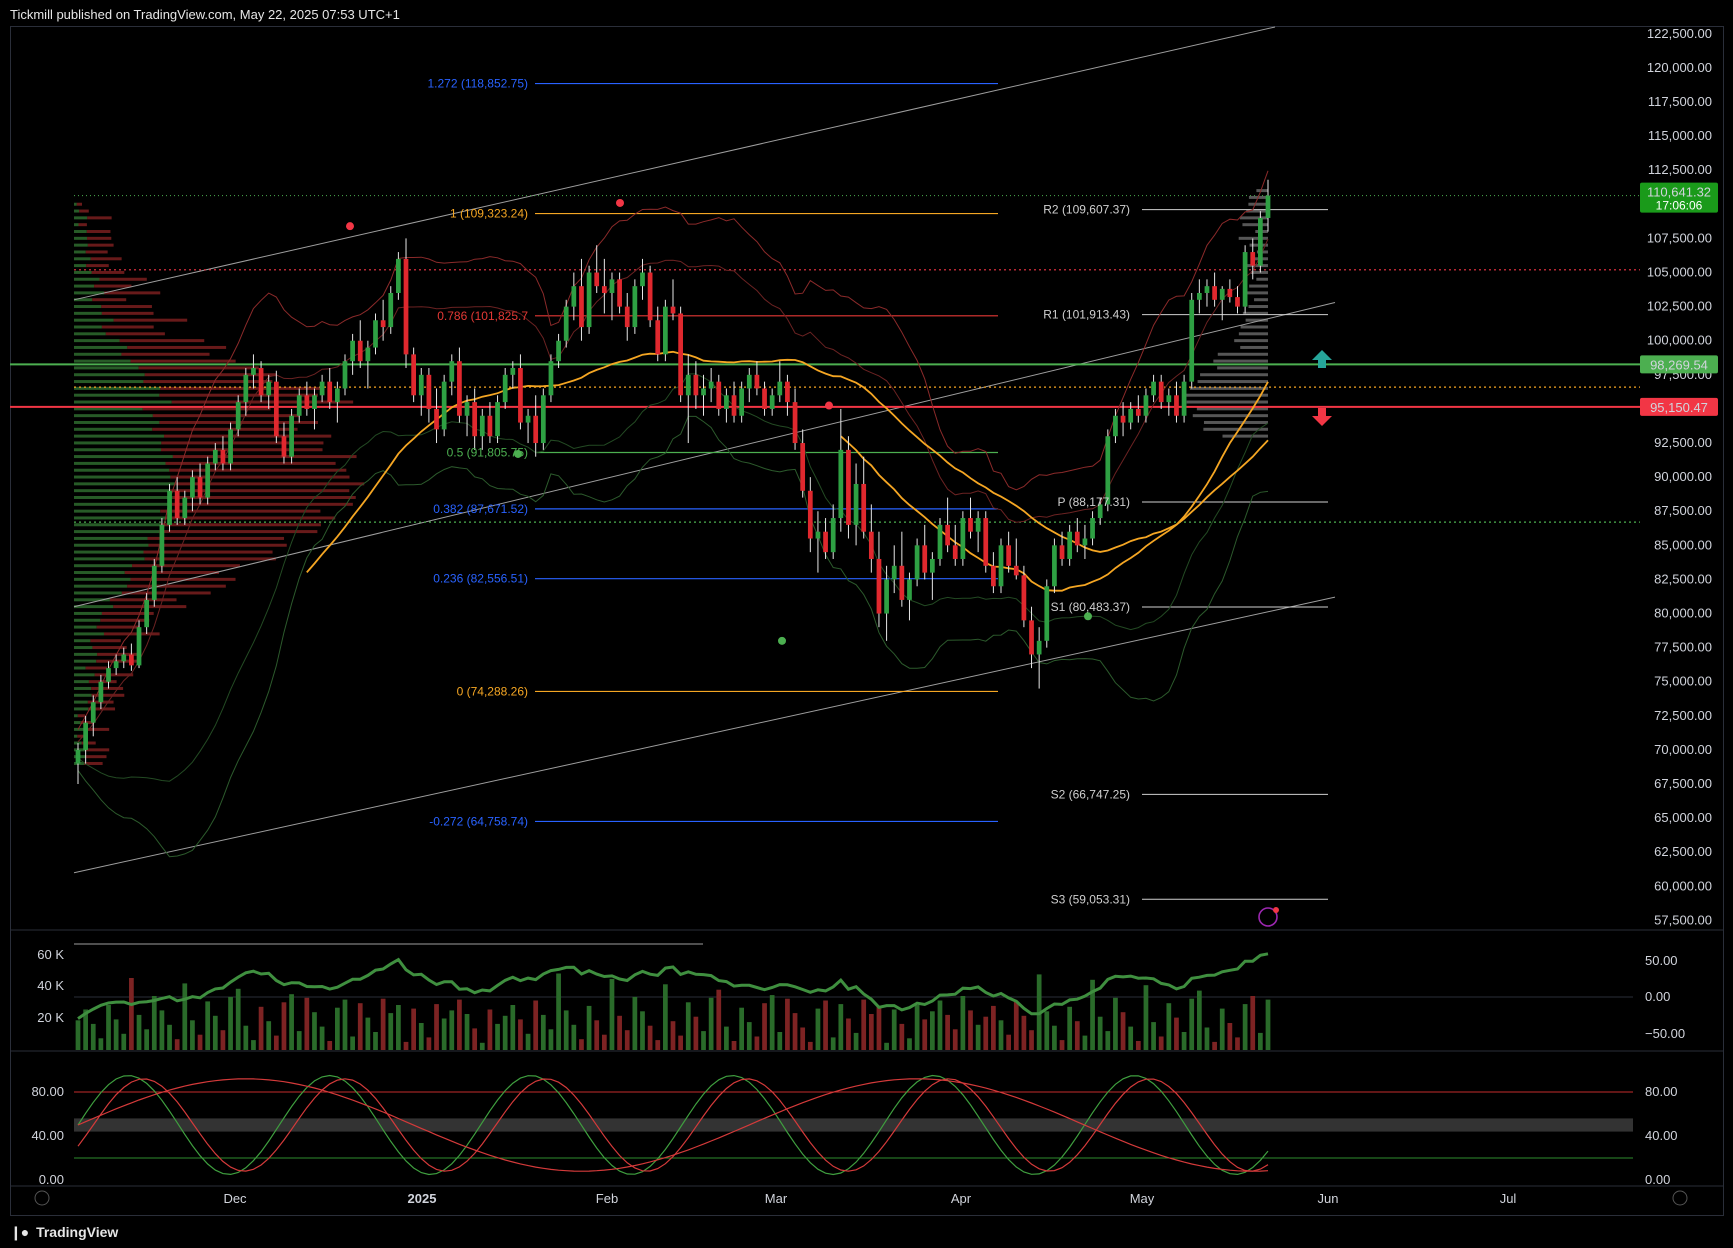 The height and width of the screenshot is (1248, 1733). What do you see at coordinates (1657, 1179) in the screenshot?
I see `stoch-axis-tick-right: 0.00` at bounding box center [1657, 1179].